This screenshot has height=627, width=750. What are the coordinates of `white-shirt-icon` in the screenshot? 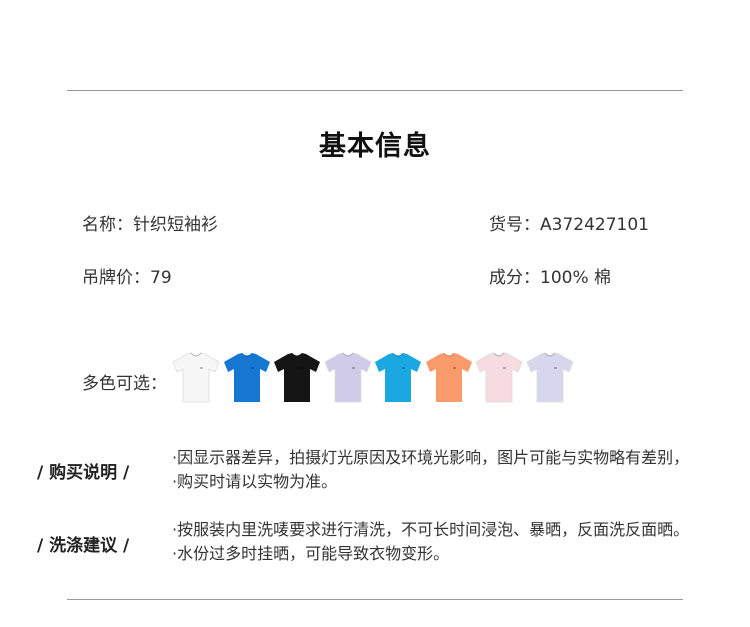 It's located at (196, 377).